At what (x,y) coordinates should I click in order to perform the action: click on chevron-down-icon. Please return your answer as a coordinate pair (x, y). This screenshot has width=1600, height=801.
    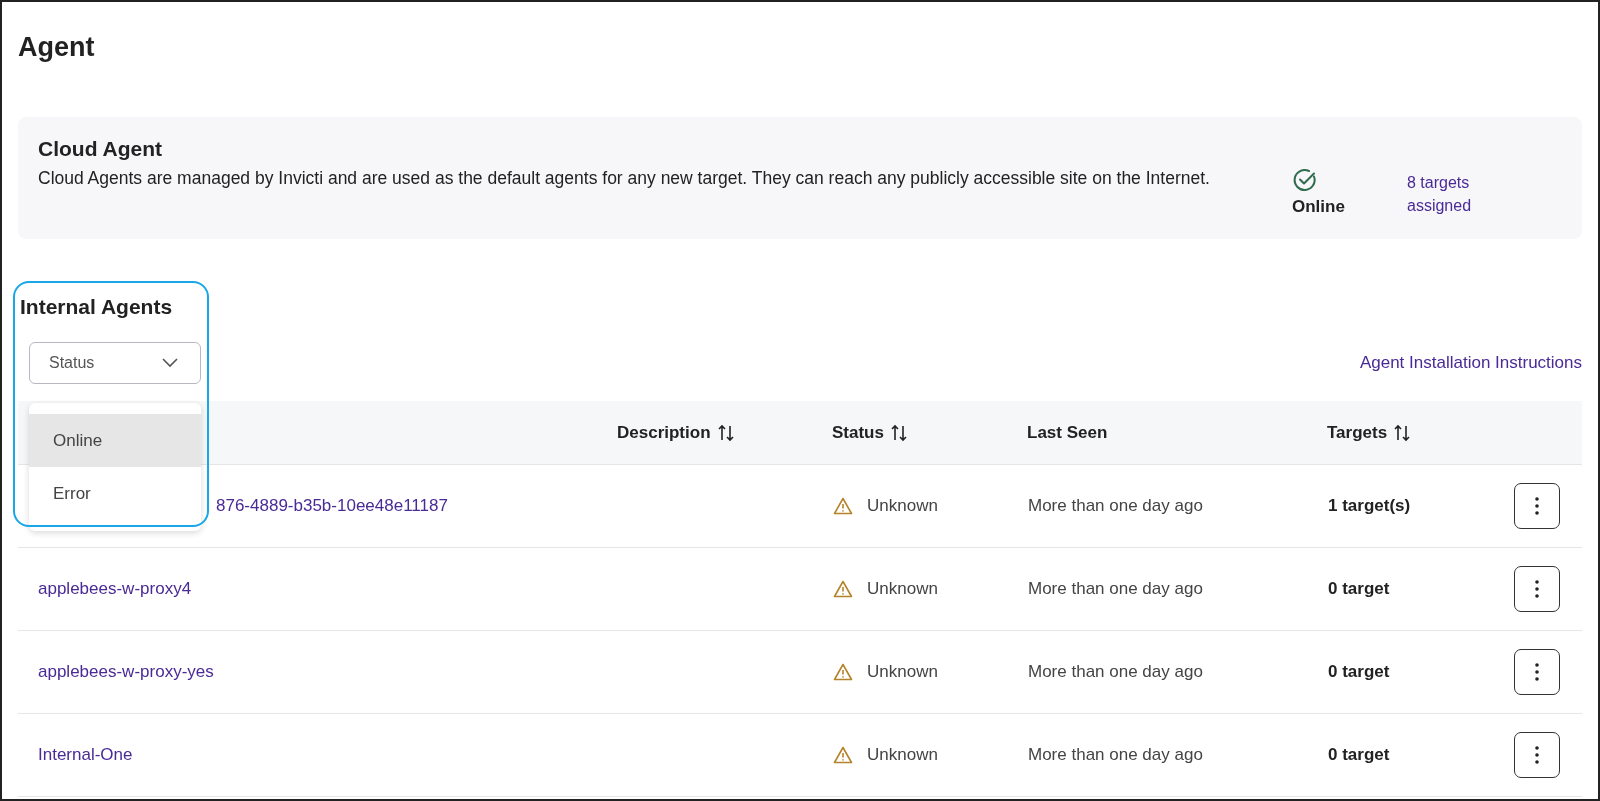
    Looking at the image, I should click on (170, 363).